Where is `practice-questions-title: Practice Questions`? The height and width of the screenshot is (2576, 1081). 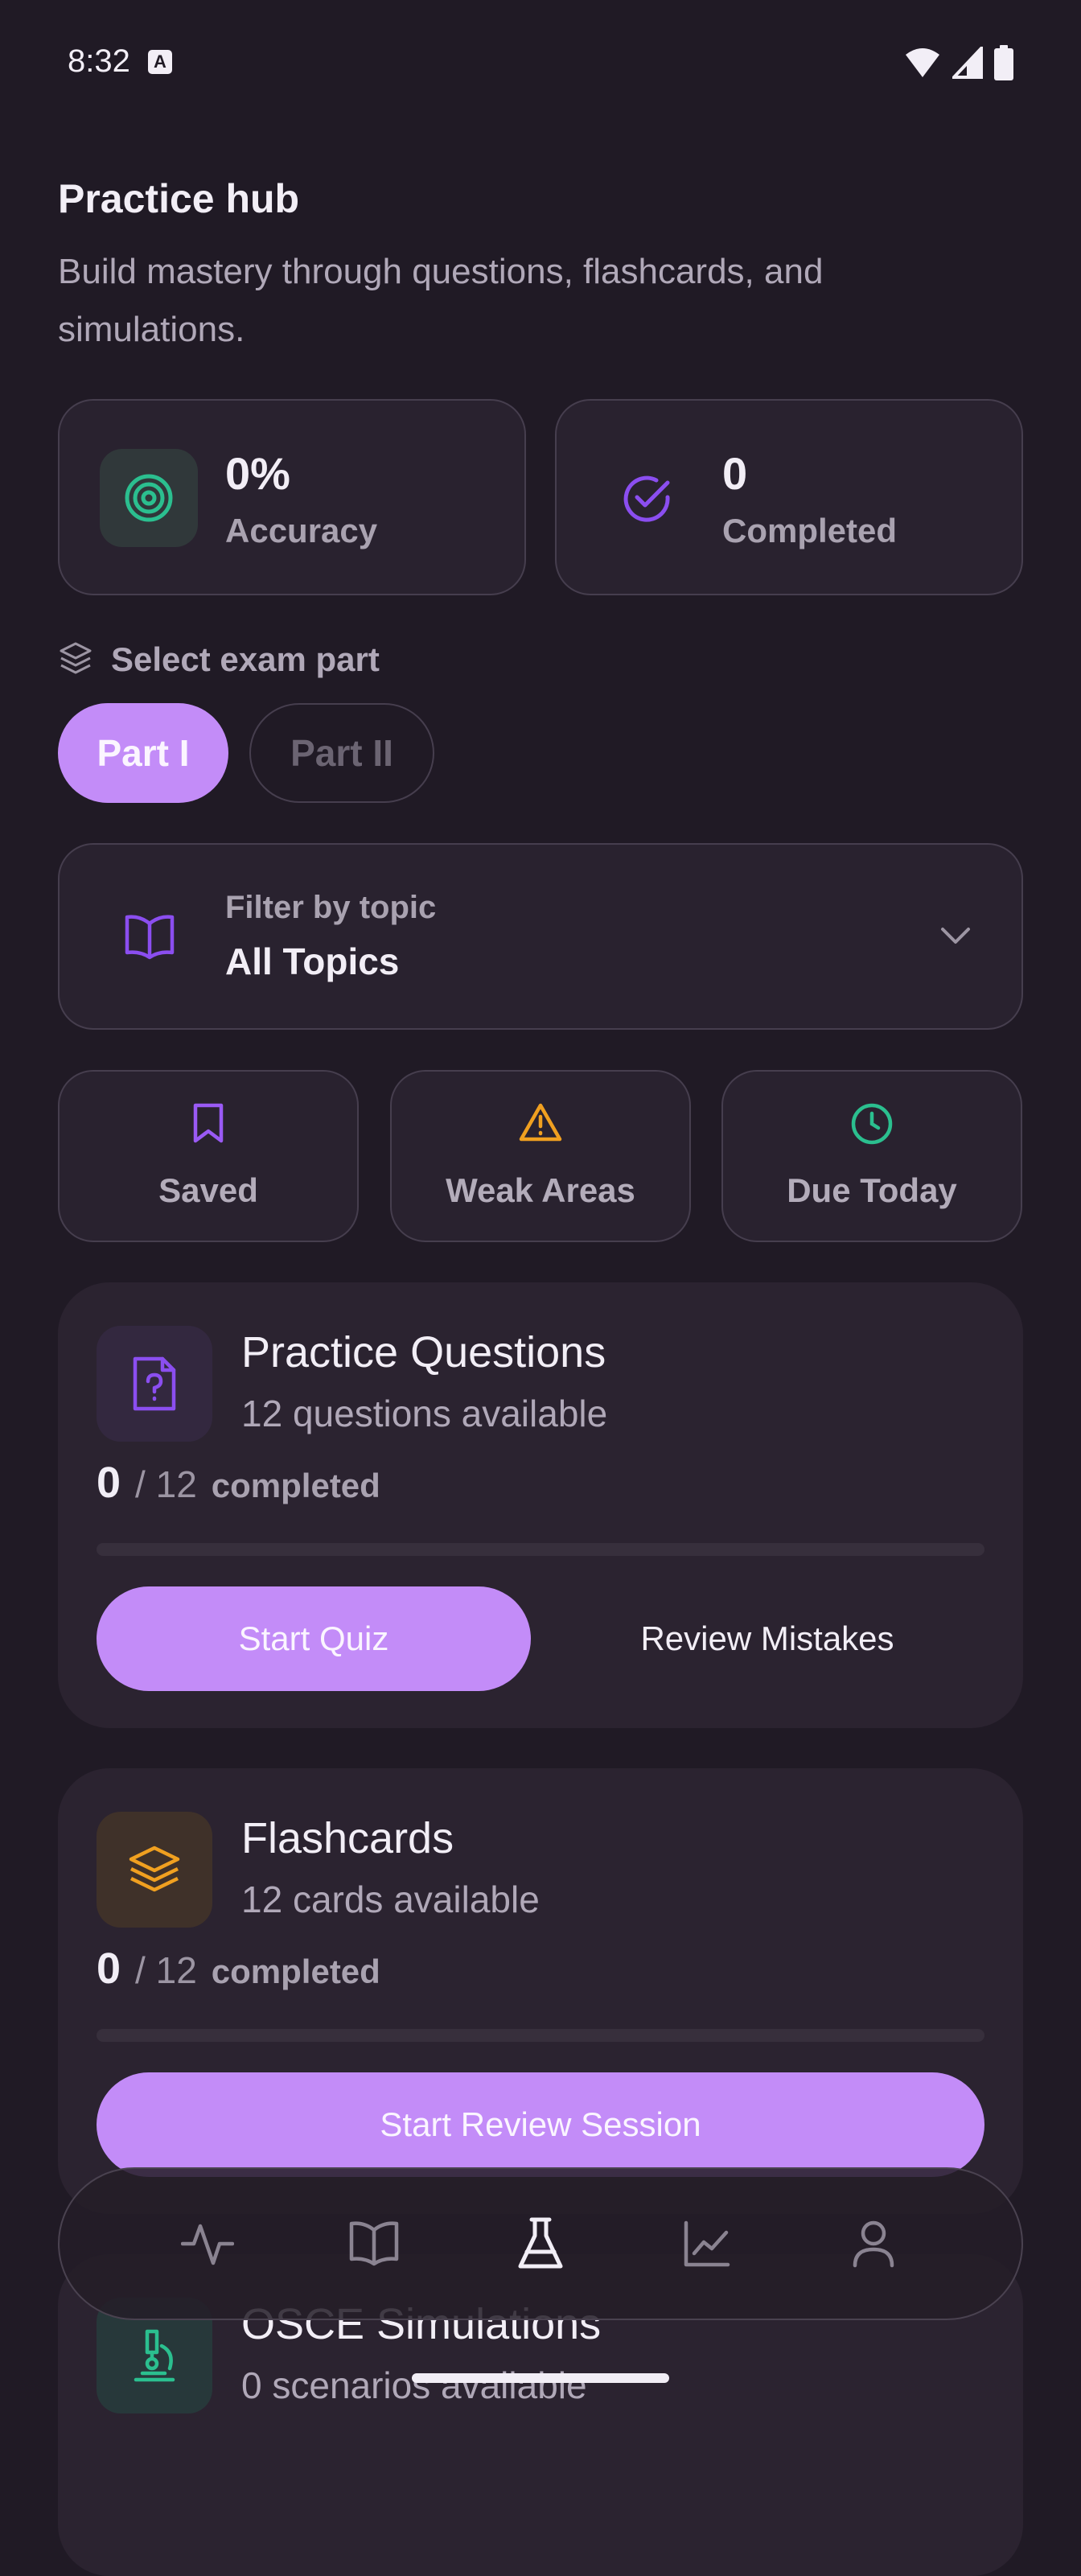 practice-questions-title: Practice Questions is located at coordinates (423, 1352).